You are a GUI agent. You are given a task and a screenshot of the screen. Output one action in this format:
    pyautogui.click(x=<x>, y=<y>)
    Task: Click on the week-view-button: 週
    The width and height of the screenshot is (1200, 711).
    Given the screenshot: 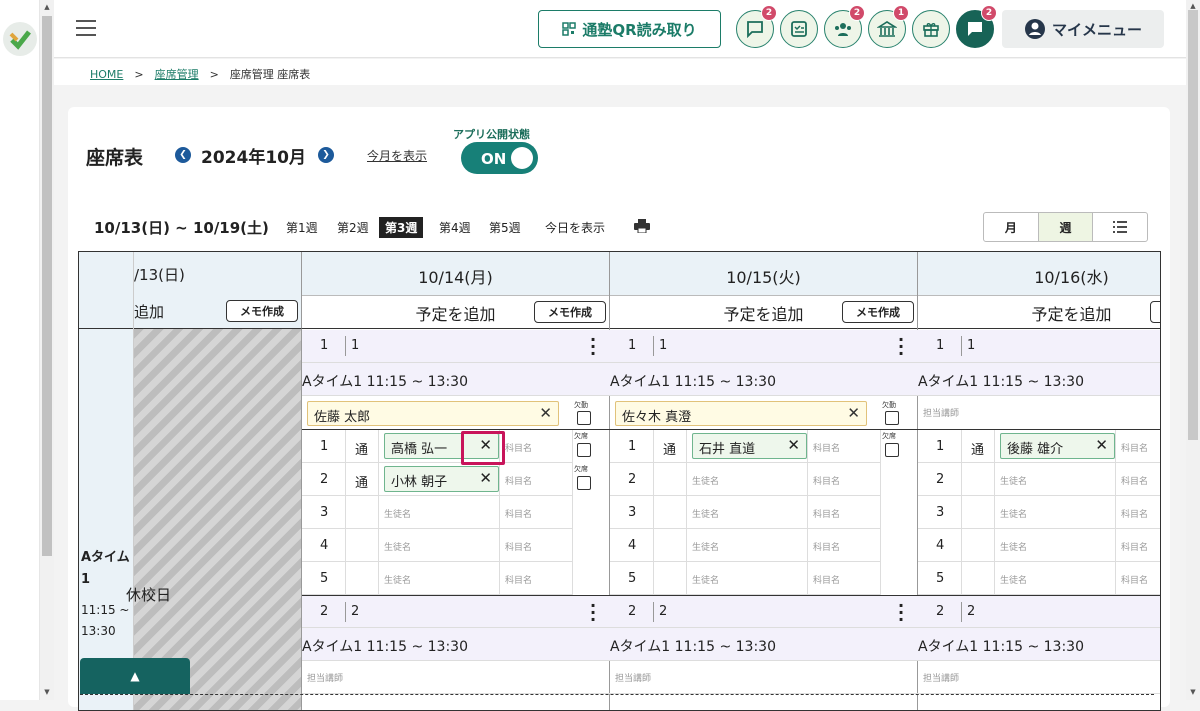 What is the action you would take?
    pyautogui.click(x=1066, y=227)
    